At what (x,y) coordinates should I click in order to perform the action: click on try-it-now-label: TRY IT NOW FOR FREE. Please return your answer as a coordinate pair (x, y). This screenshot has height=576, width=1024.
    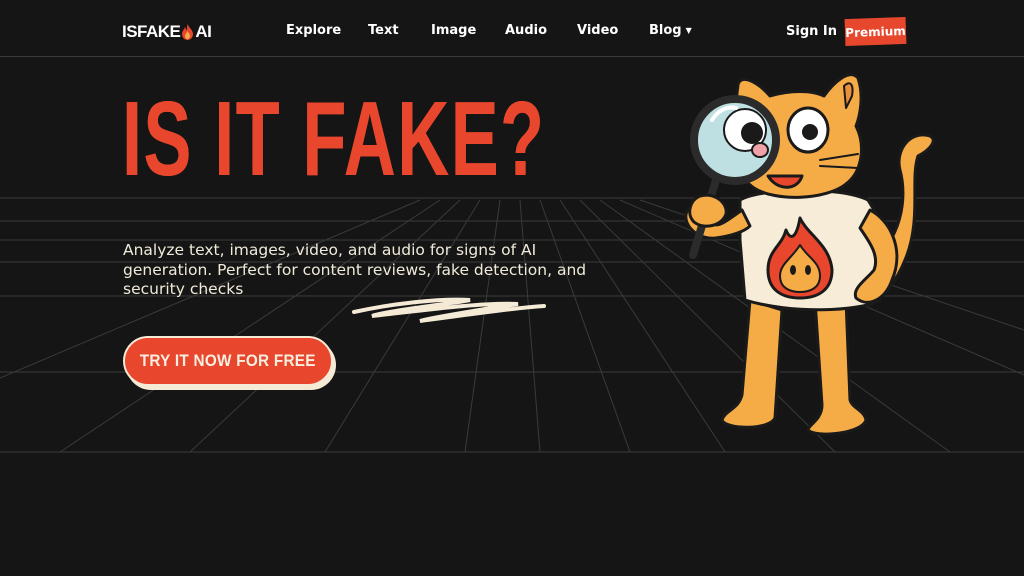
    Looking at the image, I should click on (228, 360).